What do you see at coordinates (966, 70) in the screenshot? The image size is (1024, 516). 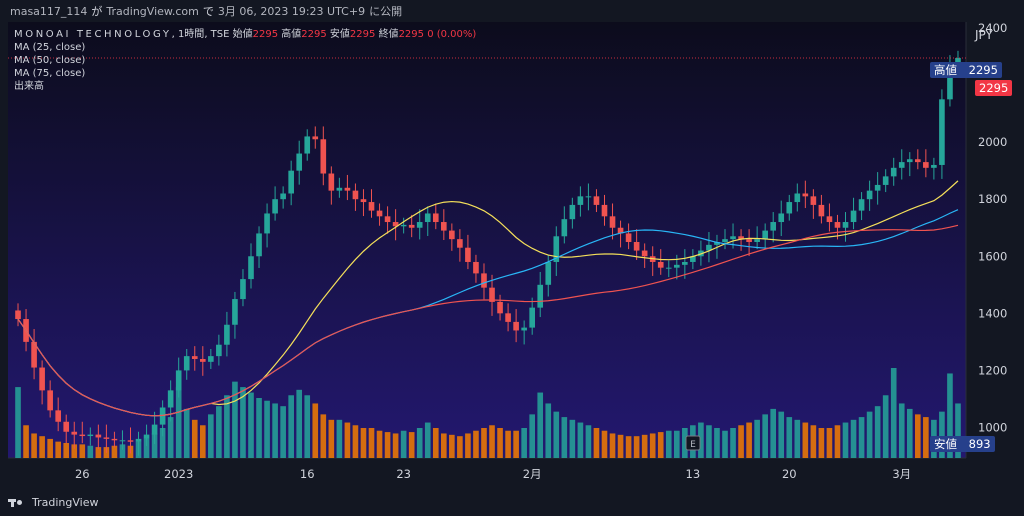 I see `high-badge: 高値 2295` at bounding box center [966, 70].